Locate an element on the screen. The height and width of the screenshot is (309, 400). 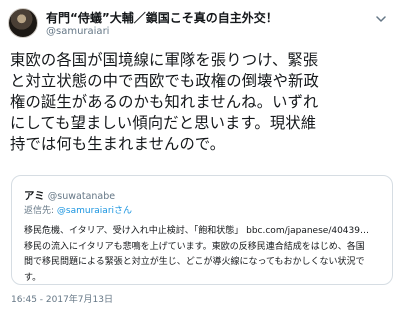
tweet-text-line: にしても望ましい傾向だと思います。現状維 is located at coordinates (163, 123).